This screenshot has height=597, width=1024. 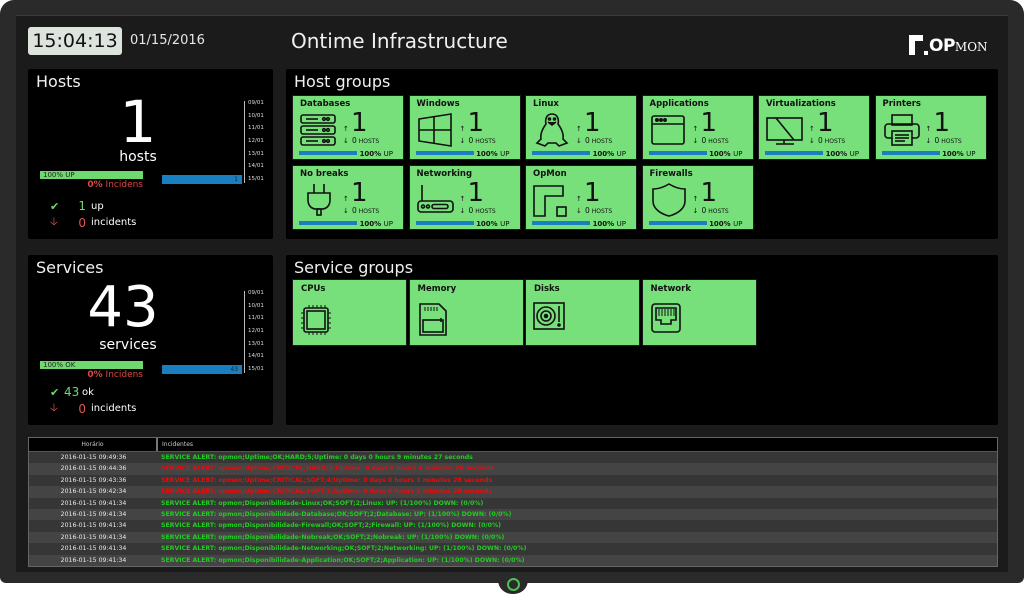 I want to click on service-group-tile: Network, so click(x=699, y=312).